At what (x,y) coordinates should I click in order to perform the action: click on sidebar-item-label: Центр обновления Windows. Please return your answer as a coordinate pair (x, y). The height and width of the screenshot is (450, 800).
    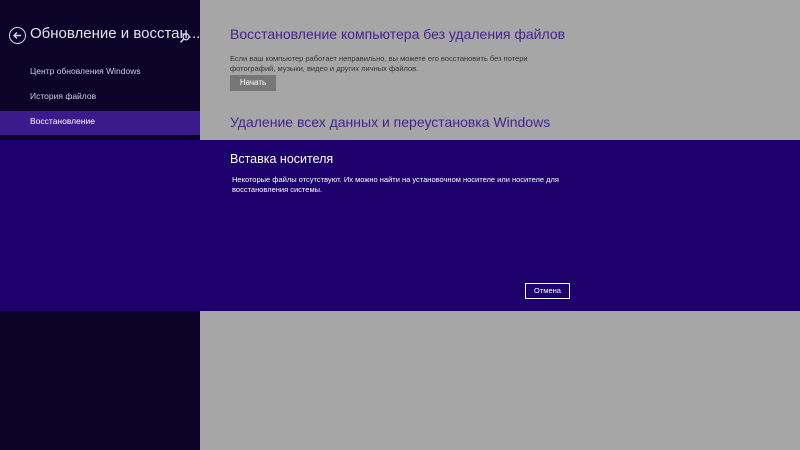
    Looking at the image, I should click on (85, 71).